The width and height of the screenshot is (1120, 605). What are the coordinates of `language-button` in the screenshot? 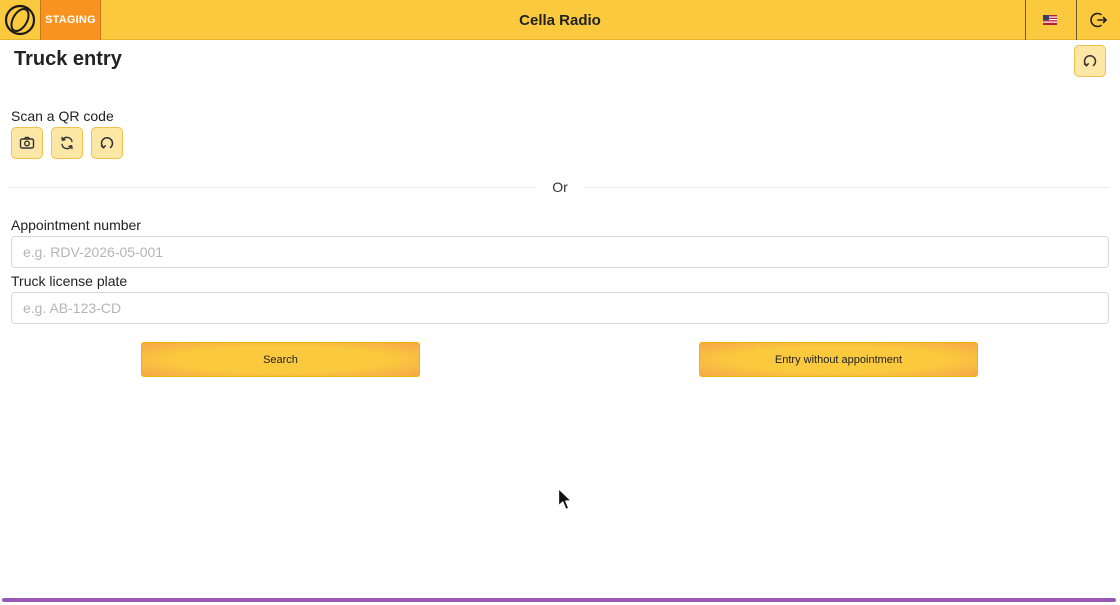 It's located at (1049, 20).